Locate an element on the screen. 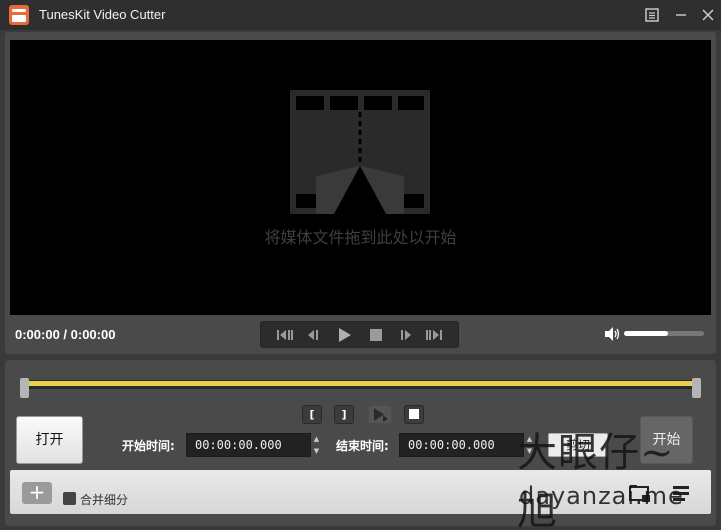 The height and width of the screenshot is (530, 721). mark-start-button: [ is located at coordinates (312, 414).